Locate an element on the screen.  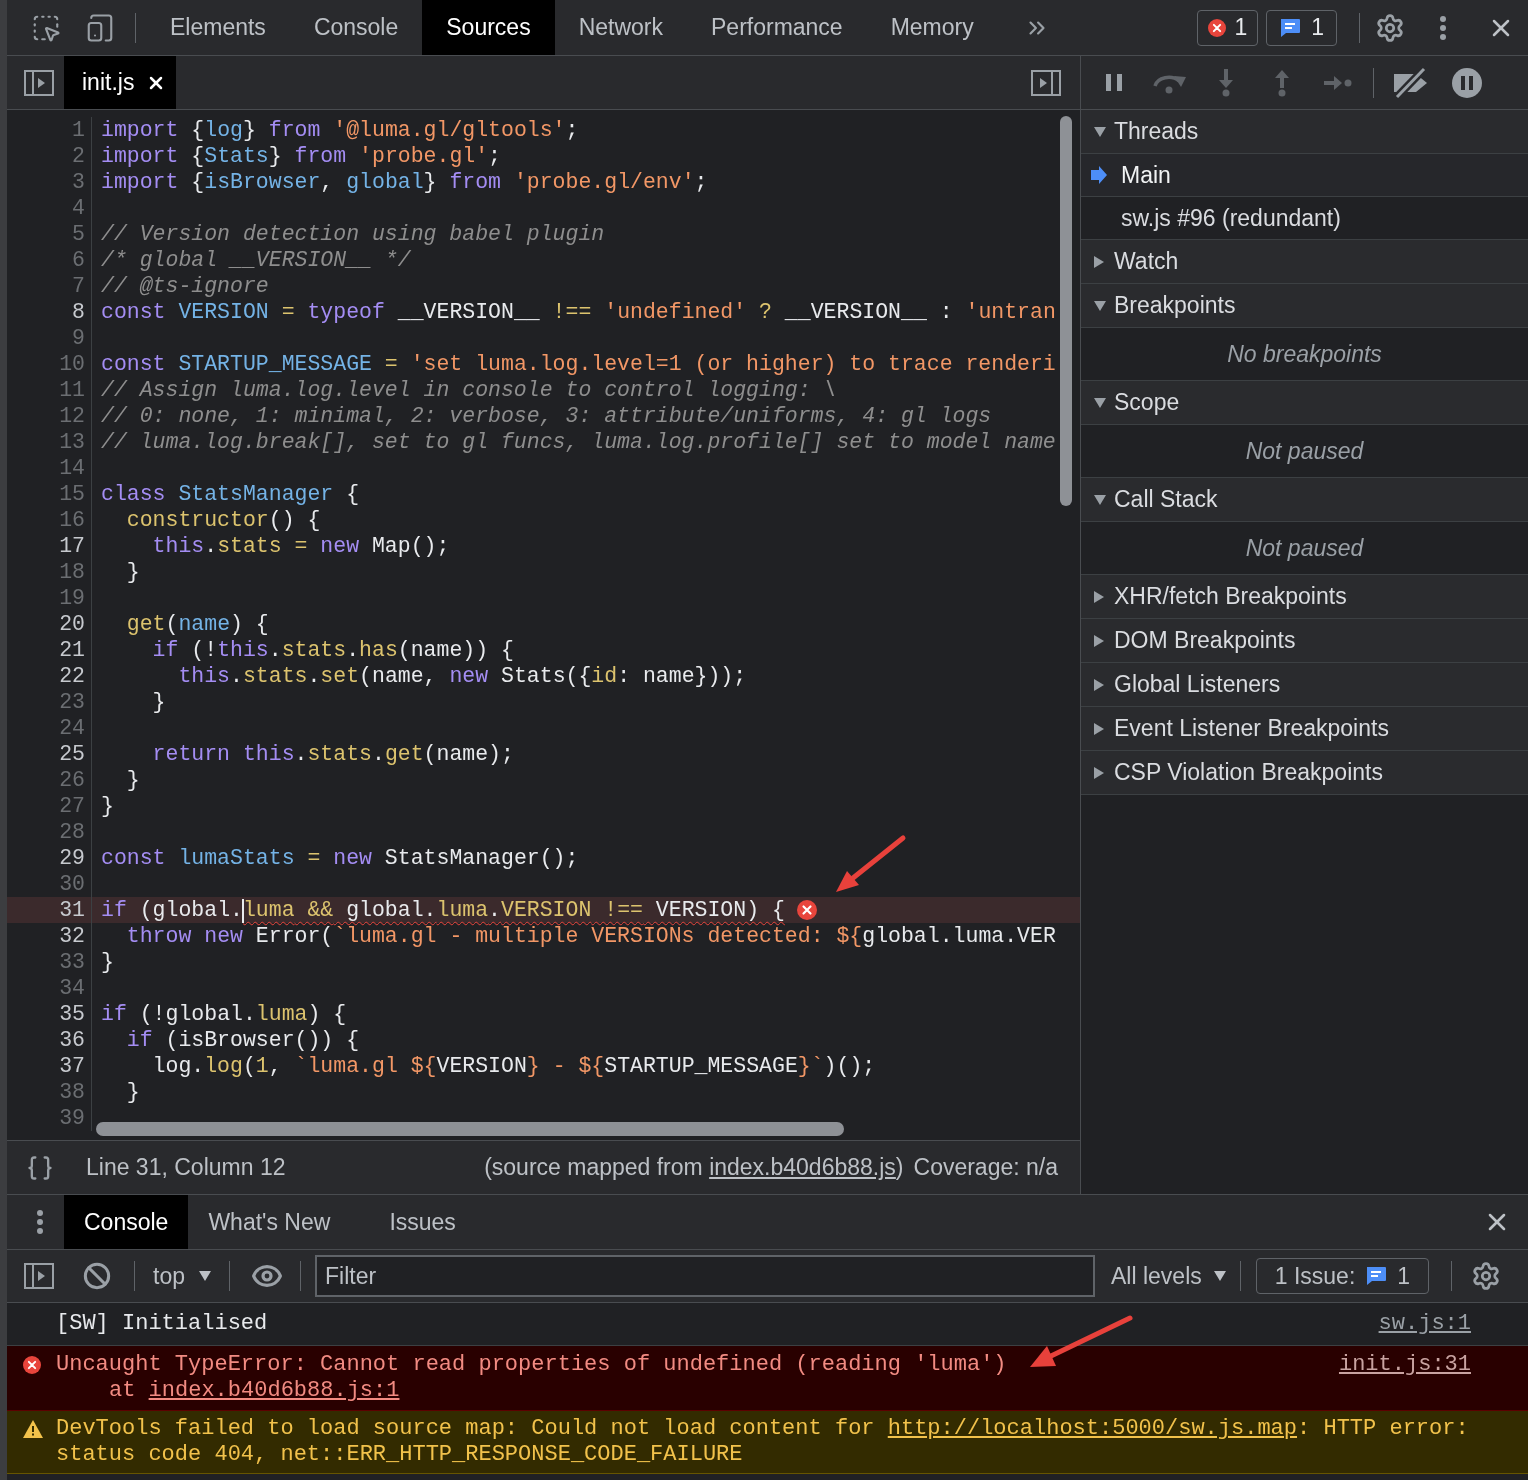
clear-console-button is located at coordinates (97, 1276).